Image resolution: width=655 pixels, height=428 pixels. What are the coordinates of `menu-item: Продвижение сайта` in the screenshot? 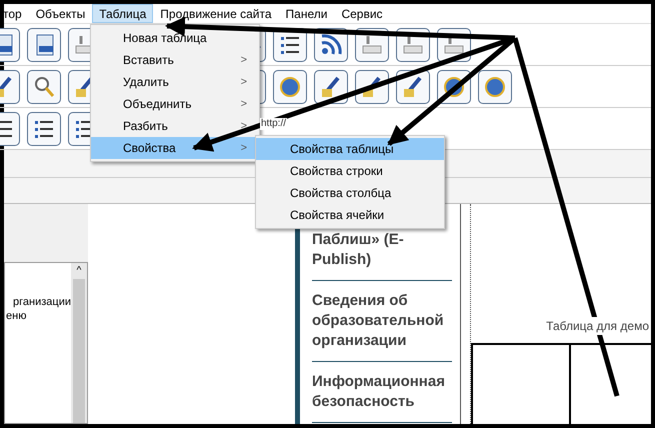 It's located at (216, 13).